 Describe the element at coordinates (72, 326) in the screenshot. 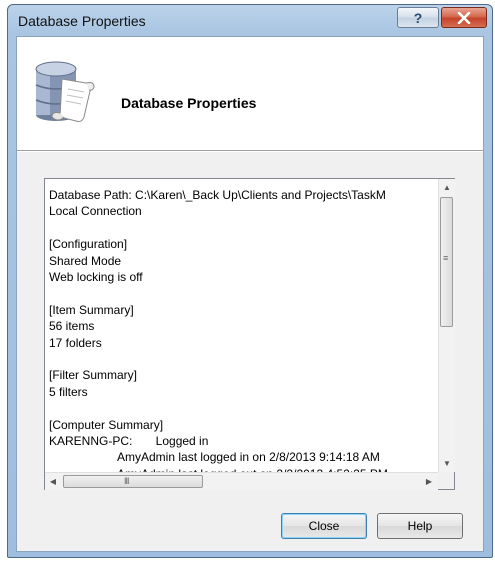

I see `text-line: 56 items` at that location.